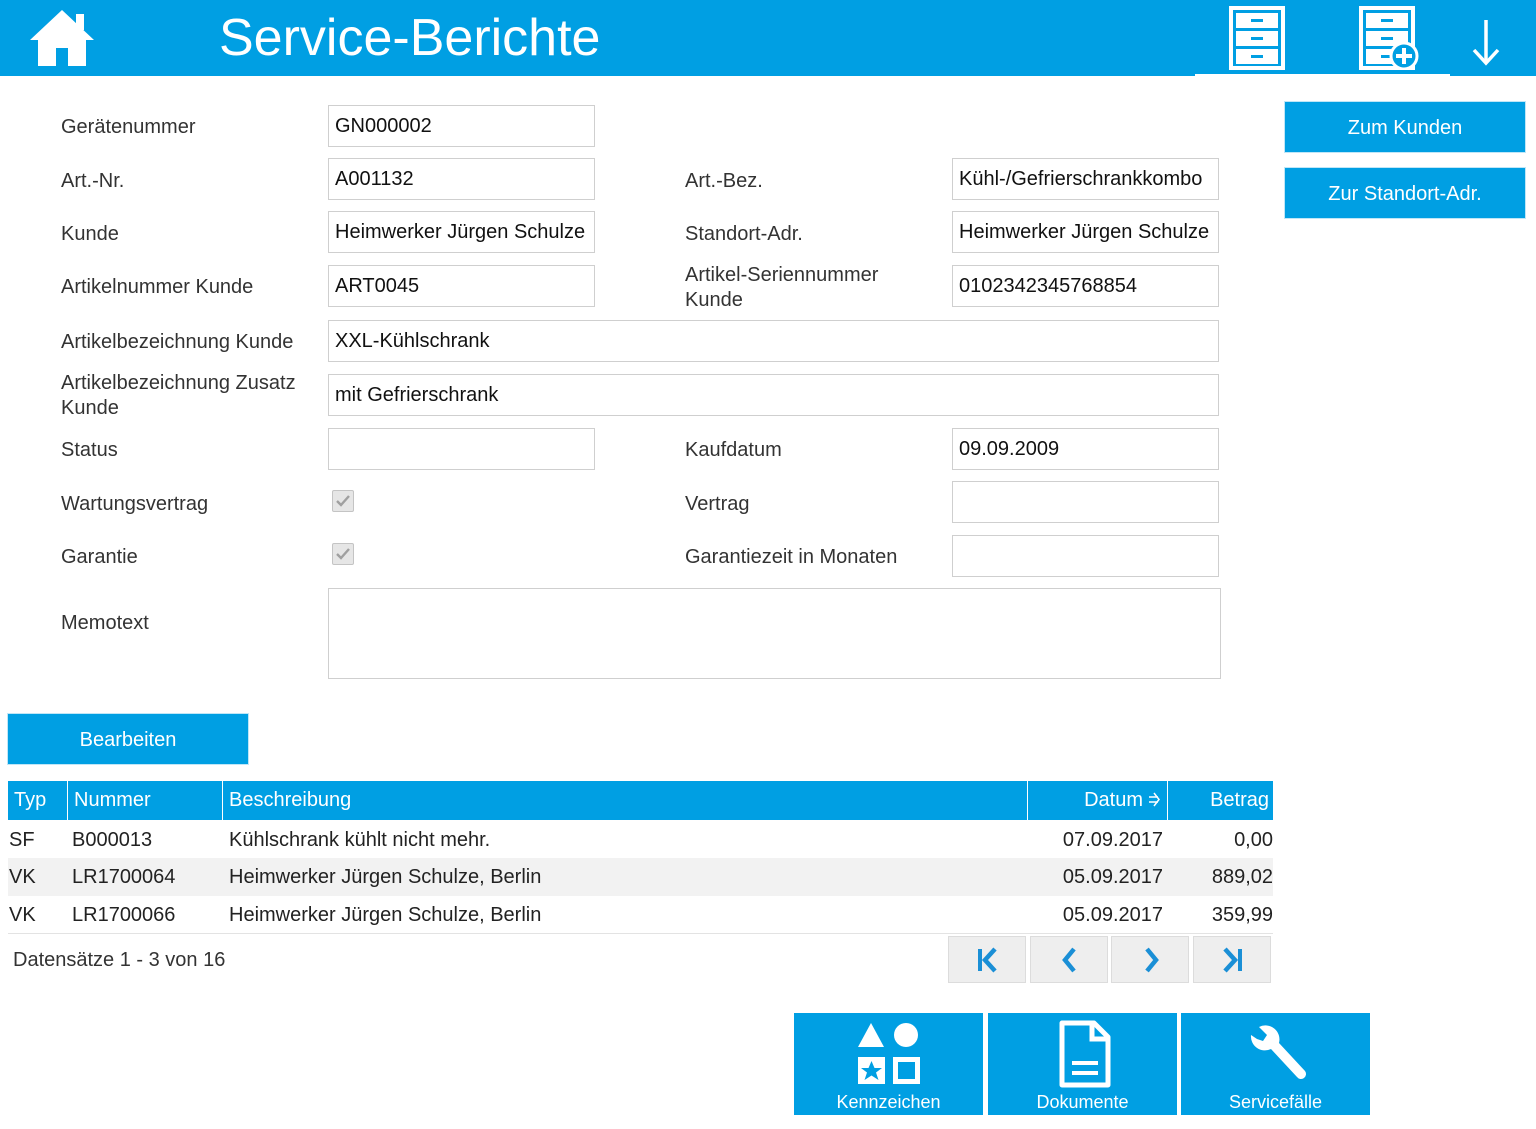 The height and width of the screenshot is (1129, 1536). Describe the element at coordinates (1275, 1102) in the screenshot. I see `servicefaelle-label: Servicefälle` at that location.